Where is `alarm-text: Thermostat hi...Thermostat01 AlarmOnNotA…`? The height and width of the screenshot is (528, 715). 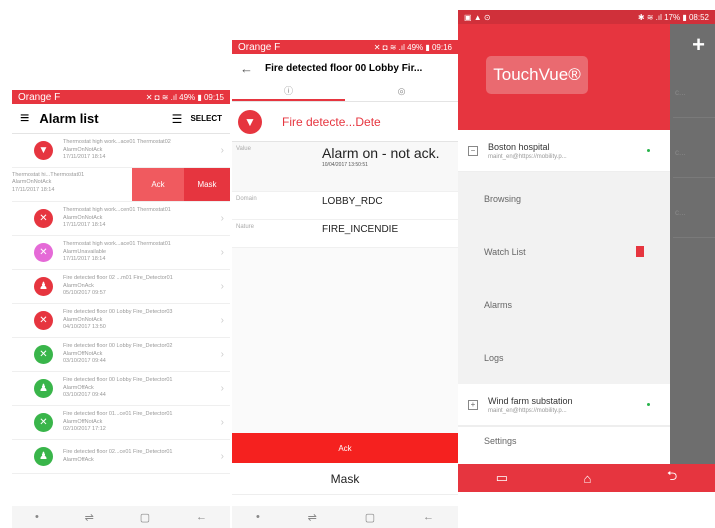 alarm-text: Thermostat hi...Thermostat01 AlarmOnNotA… is located at coordinates (72, 184).